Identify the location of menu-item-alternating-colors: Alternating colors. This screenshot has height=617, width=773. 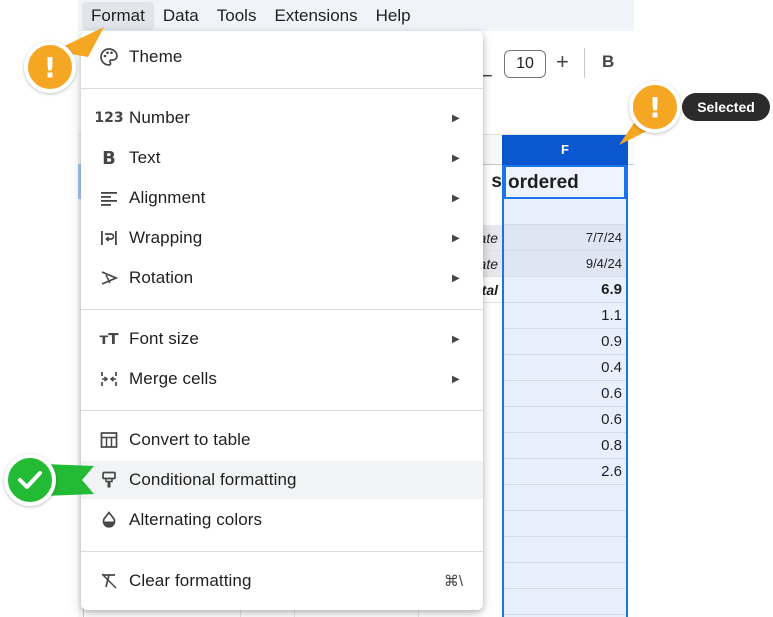
(282, 520).